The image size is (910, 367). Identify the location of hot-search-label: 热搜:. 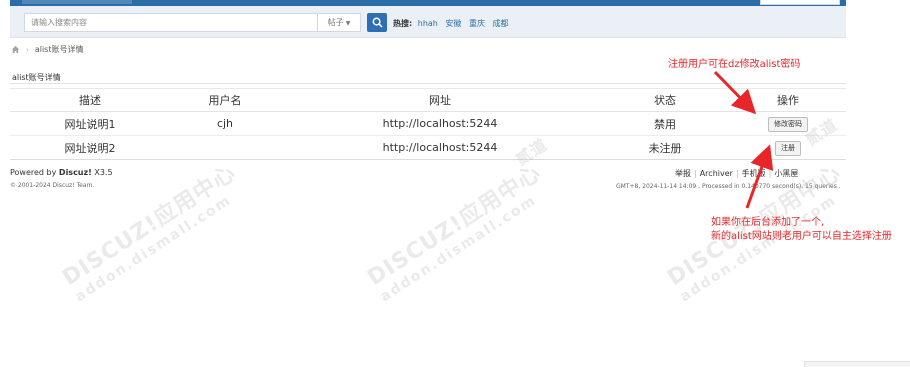
(403, 23).